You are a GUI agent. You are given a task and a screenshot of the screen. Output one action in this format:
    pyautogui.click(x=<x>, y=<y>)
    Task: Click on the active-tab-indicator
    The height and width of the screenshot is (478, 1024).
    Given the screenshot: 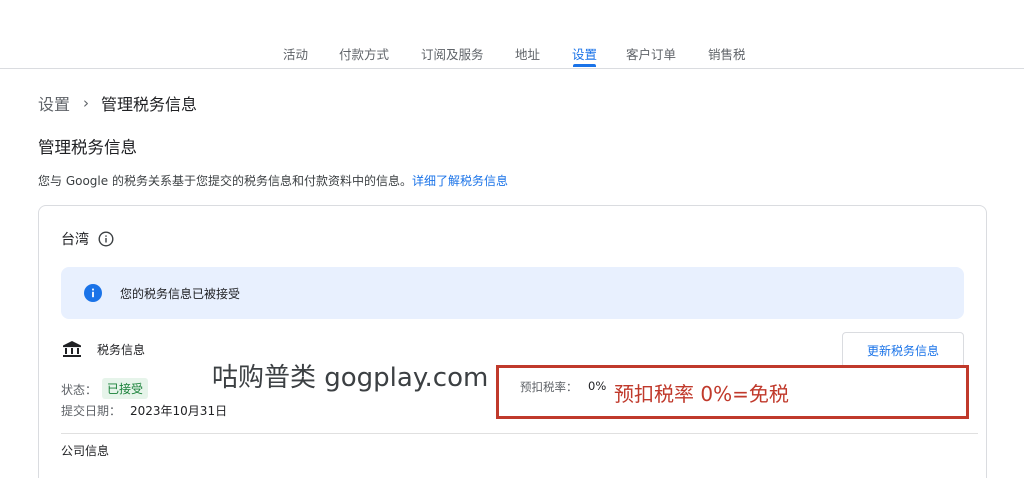 What is the action you would take?
    pyautogui.click(x=584, y=65)
    